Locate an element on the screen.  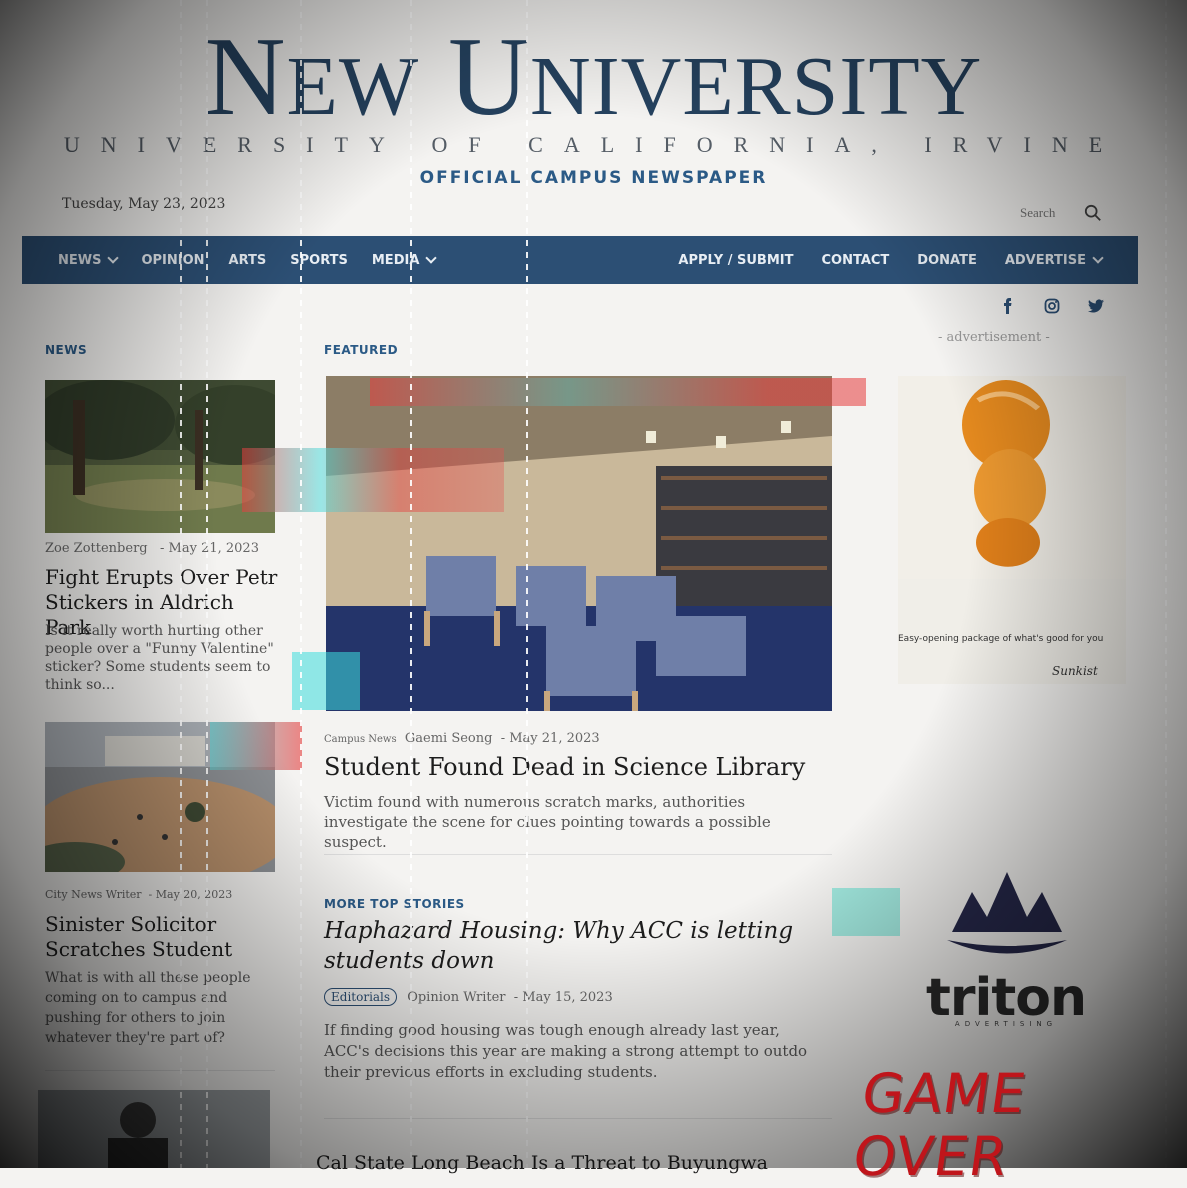
featured-author: Gaemi Seong is located at coordinates (449, 738).